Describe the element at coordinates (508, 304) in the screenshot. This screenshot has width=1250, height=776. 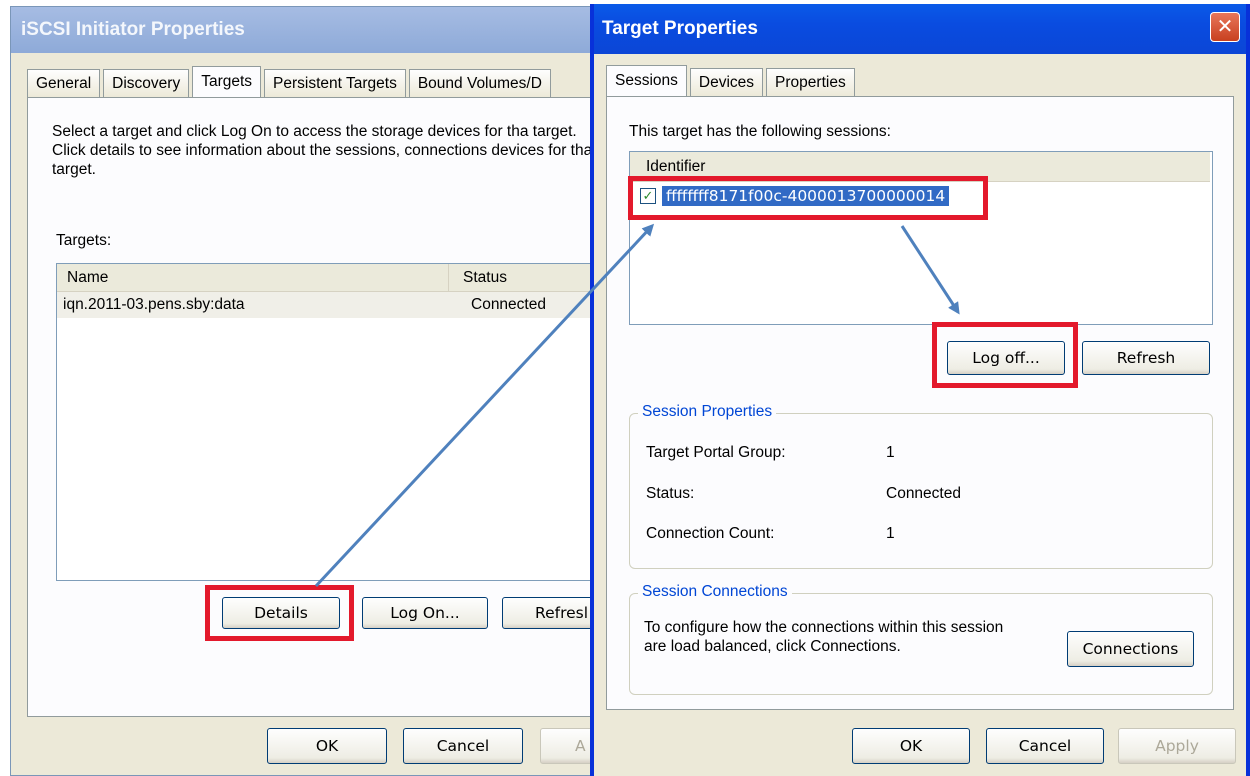
I see `target-status: Connected` at that location.